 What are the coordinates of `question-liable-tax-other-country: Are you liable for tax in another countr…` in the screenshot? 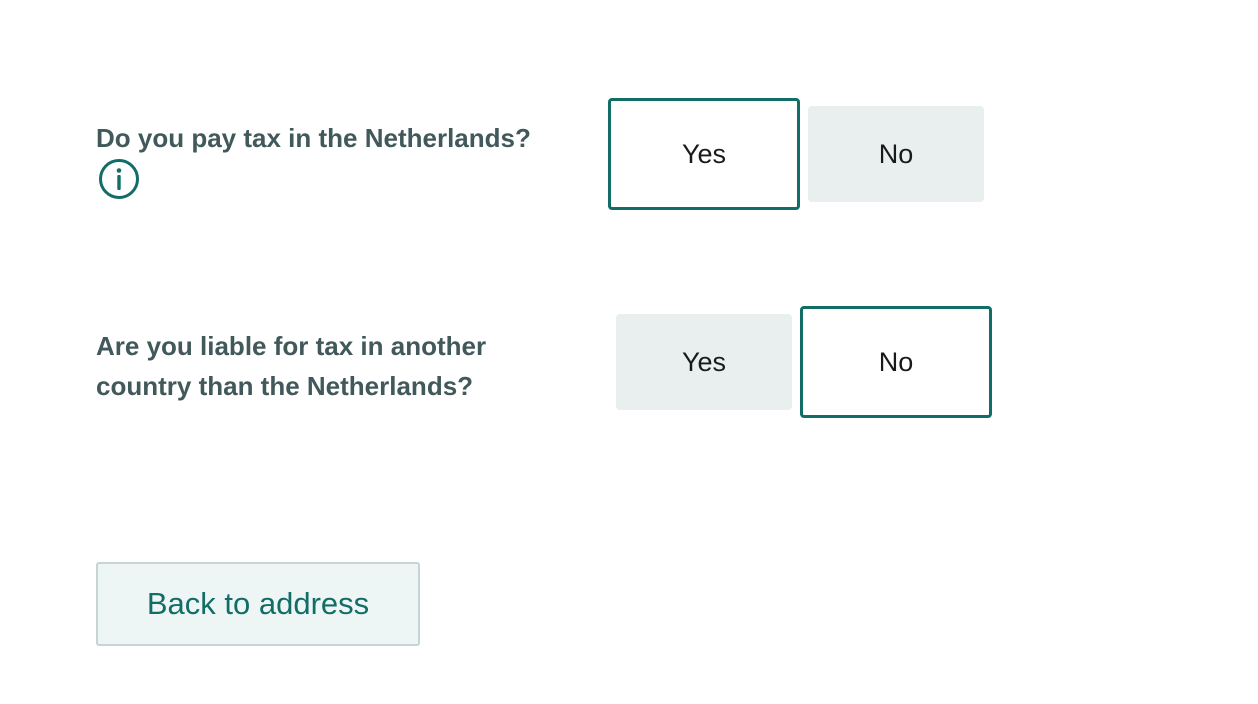 It's located at (336, 366).